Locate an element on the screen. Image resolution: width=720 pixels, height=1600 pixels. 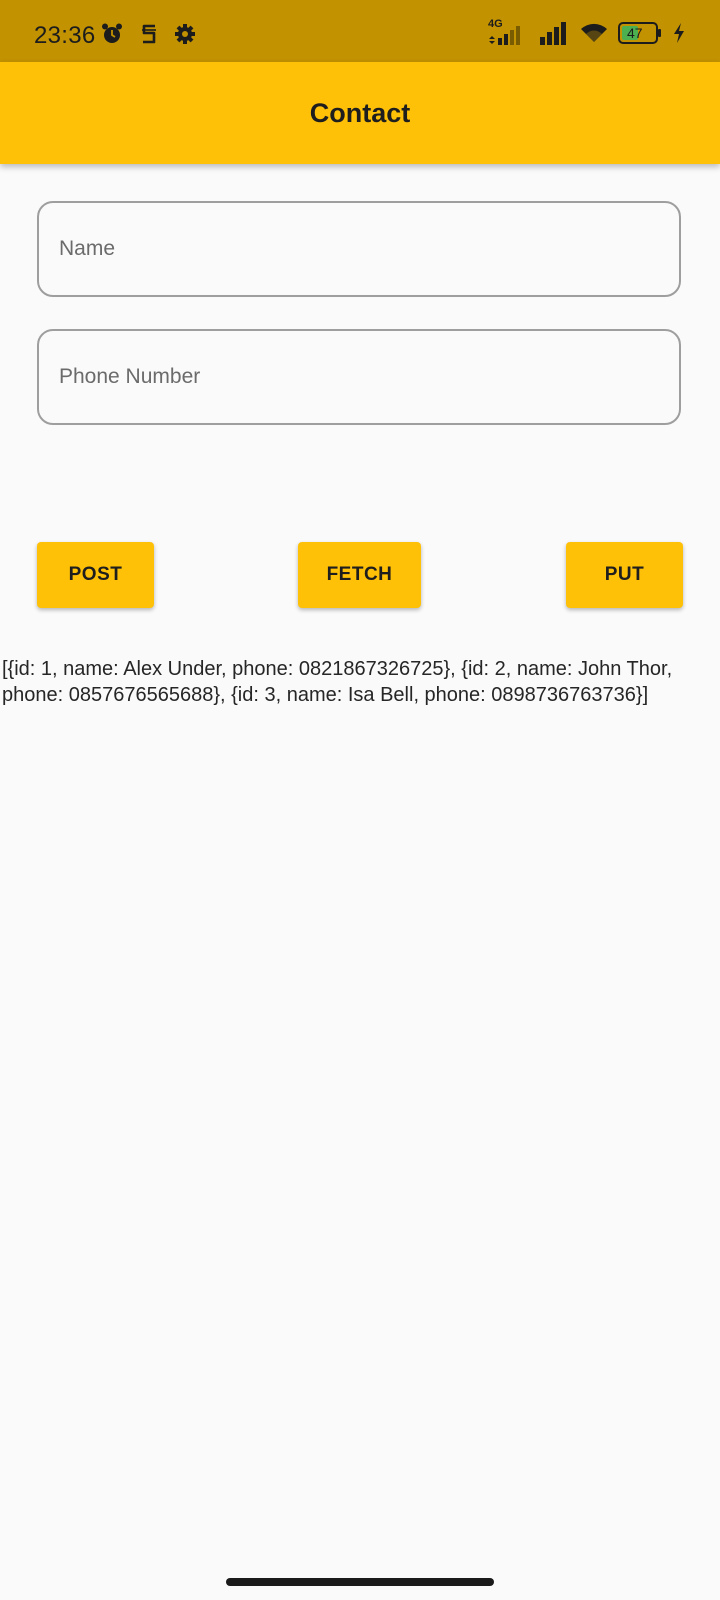
charging-bolt-icon is located at coordinates (679, 33).